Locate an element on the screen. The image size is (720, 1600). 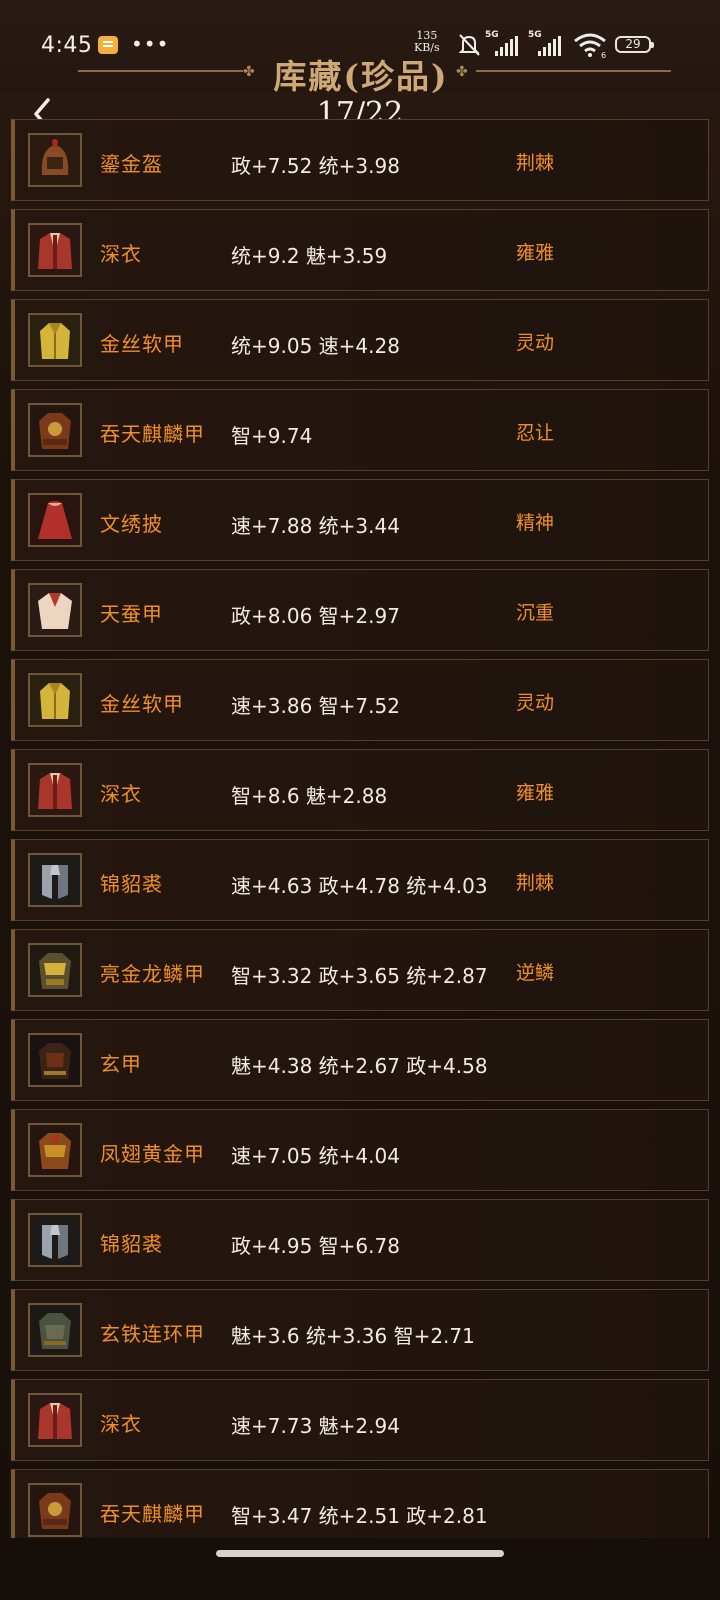
item-row: 玄甲 魅+4.38 统+2.67 政+4.58 is located at coordinates (360, 1060).